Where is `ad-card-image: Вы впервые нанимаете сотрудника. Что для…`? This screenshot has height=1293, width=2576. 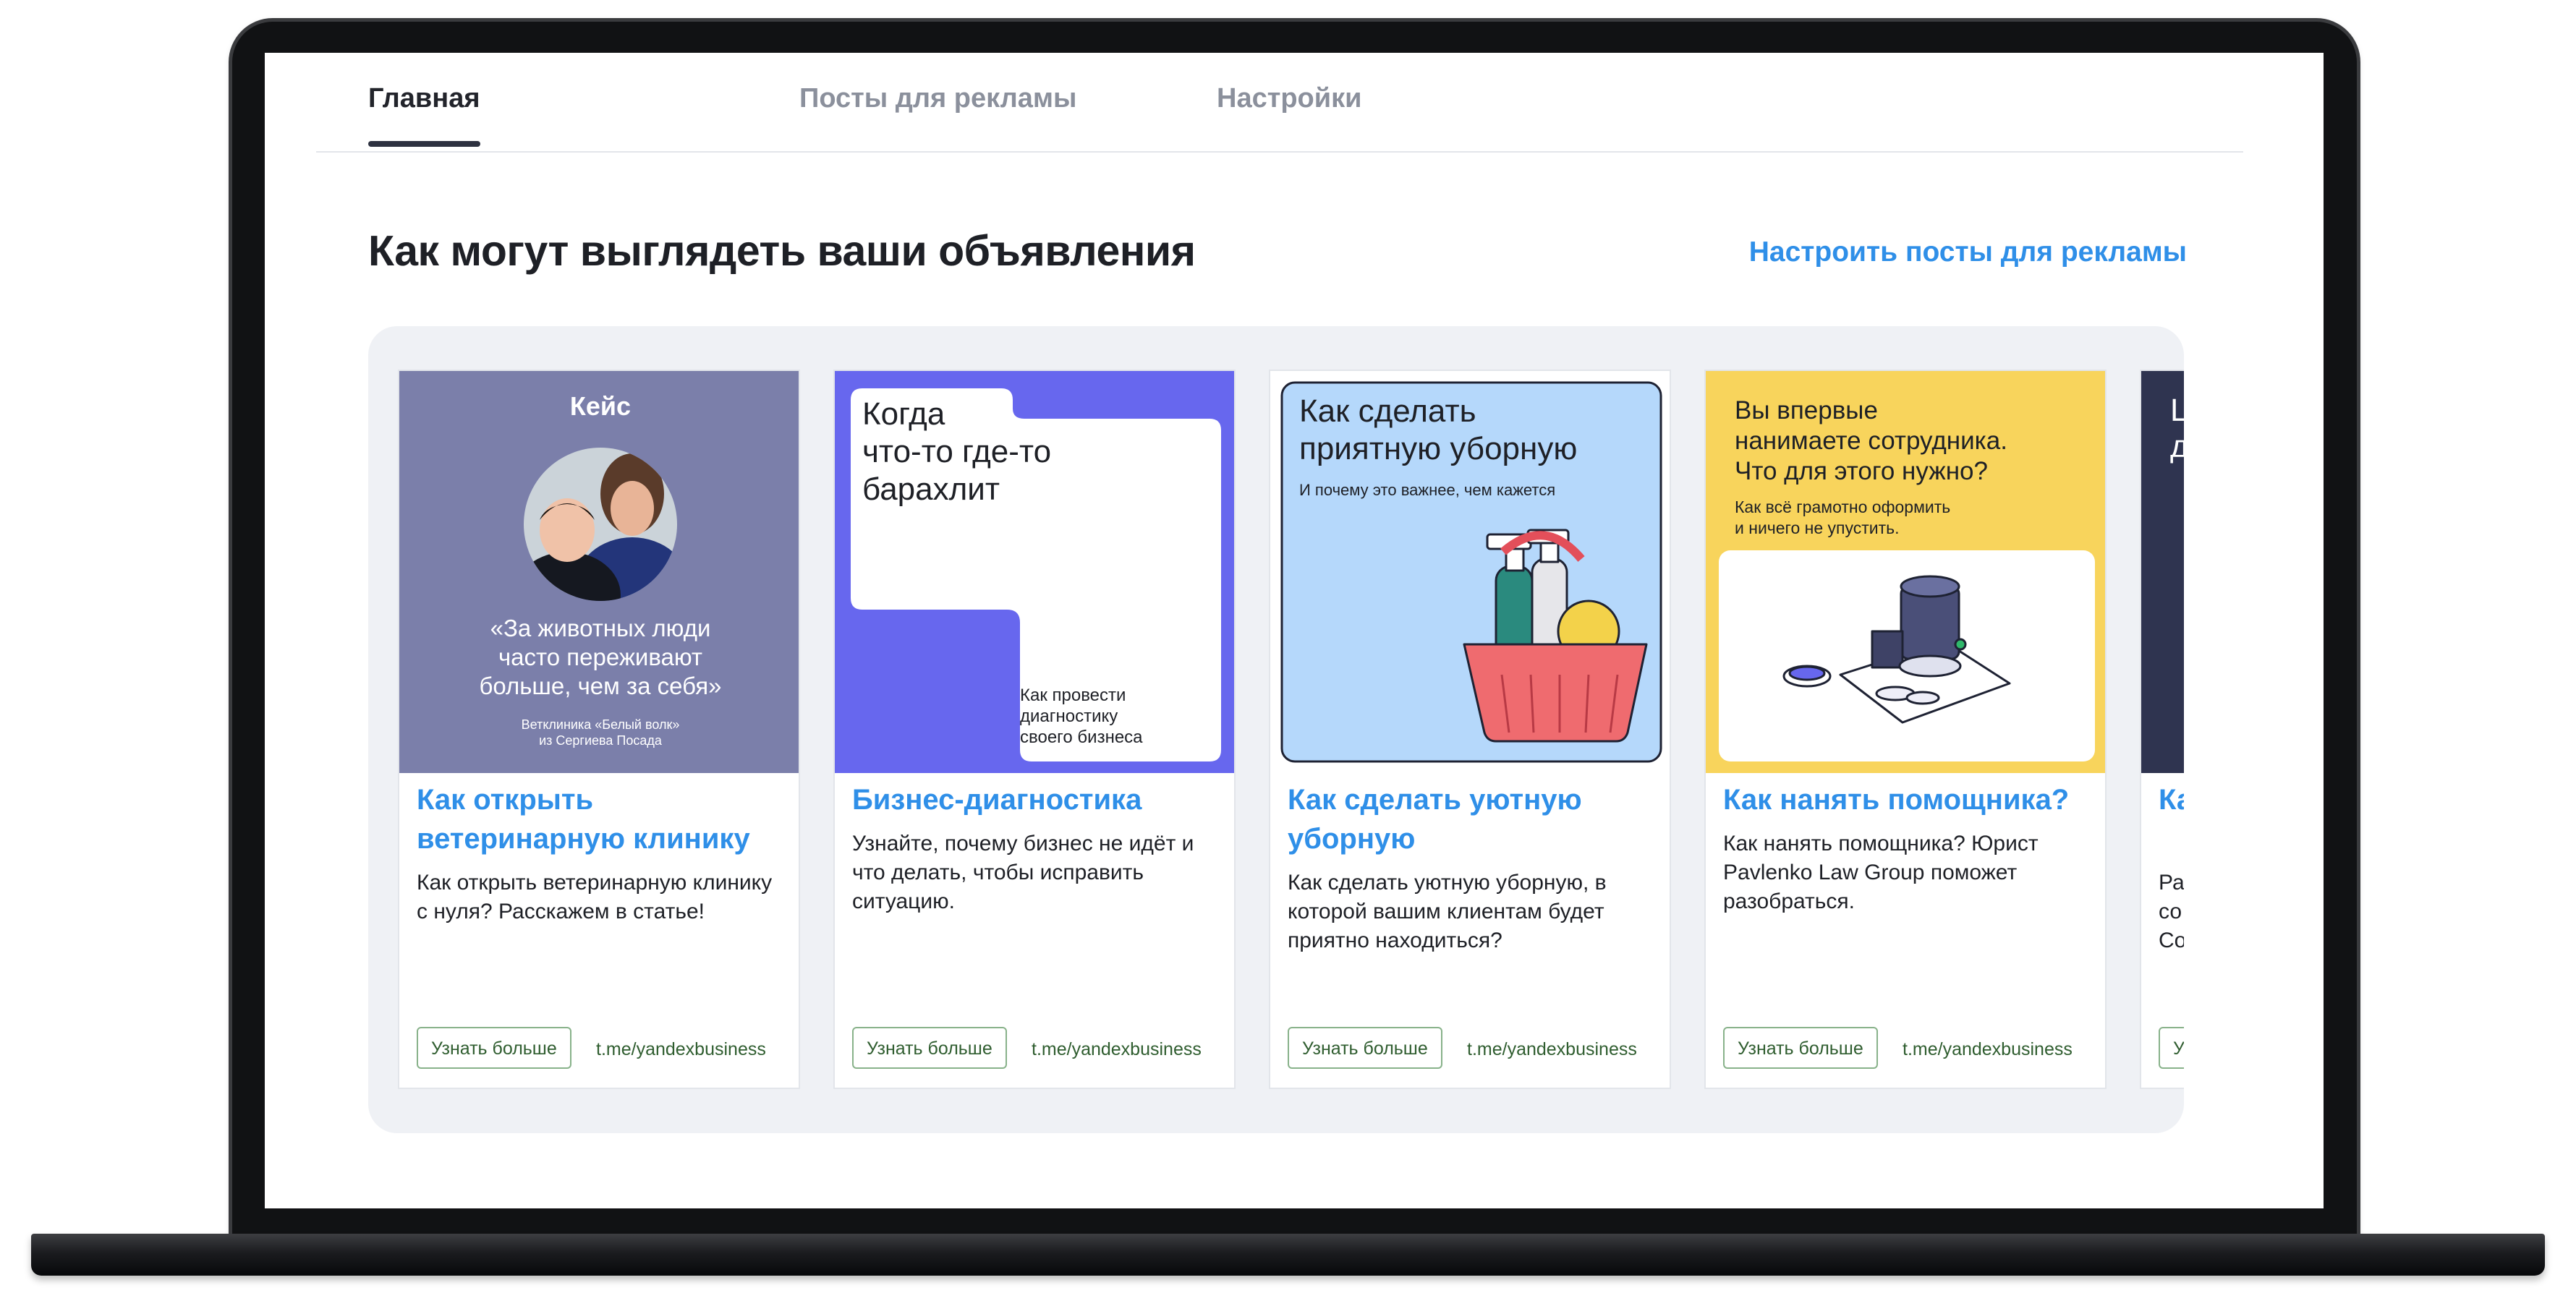
ad-card-image: Вы впервые нанимаете сотрудника. Что для… is located at coordinates (1905, 572).